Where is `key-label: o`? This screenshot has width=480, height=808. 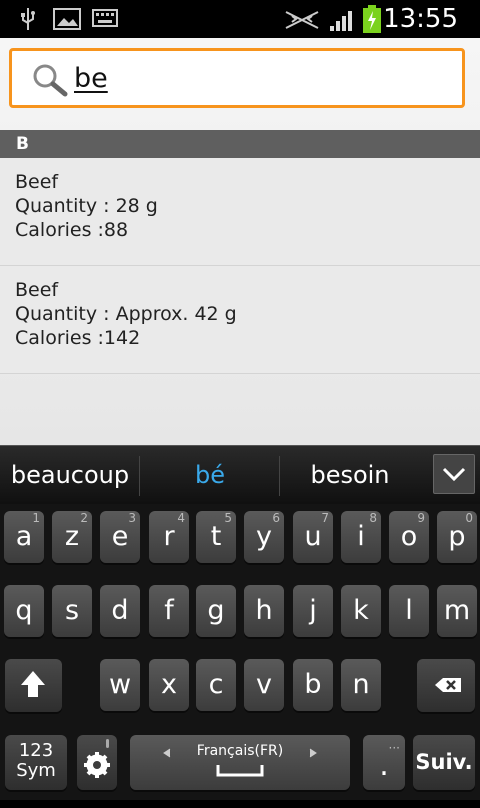 key-label: o is located at coordinates (409, 536).